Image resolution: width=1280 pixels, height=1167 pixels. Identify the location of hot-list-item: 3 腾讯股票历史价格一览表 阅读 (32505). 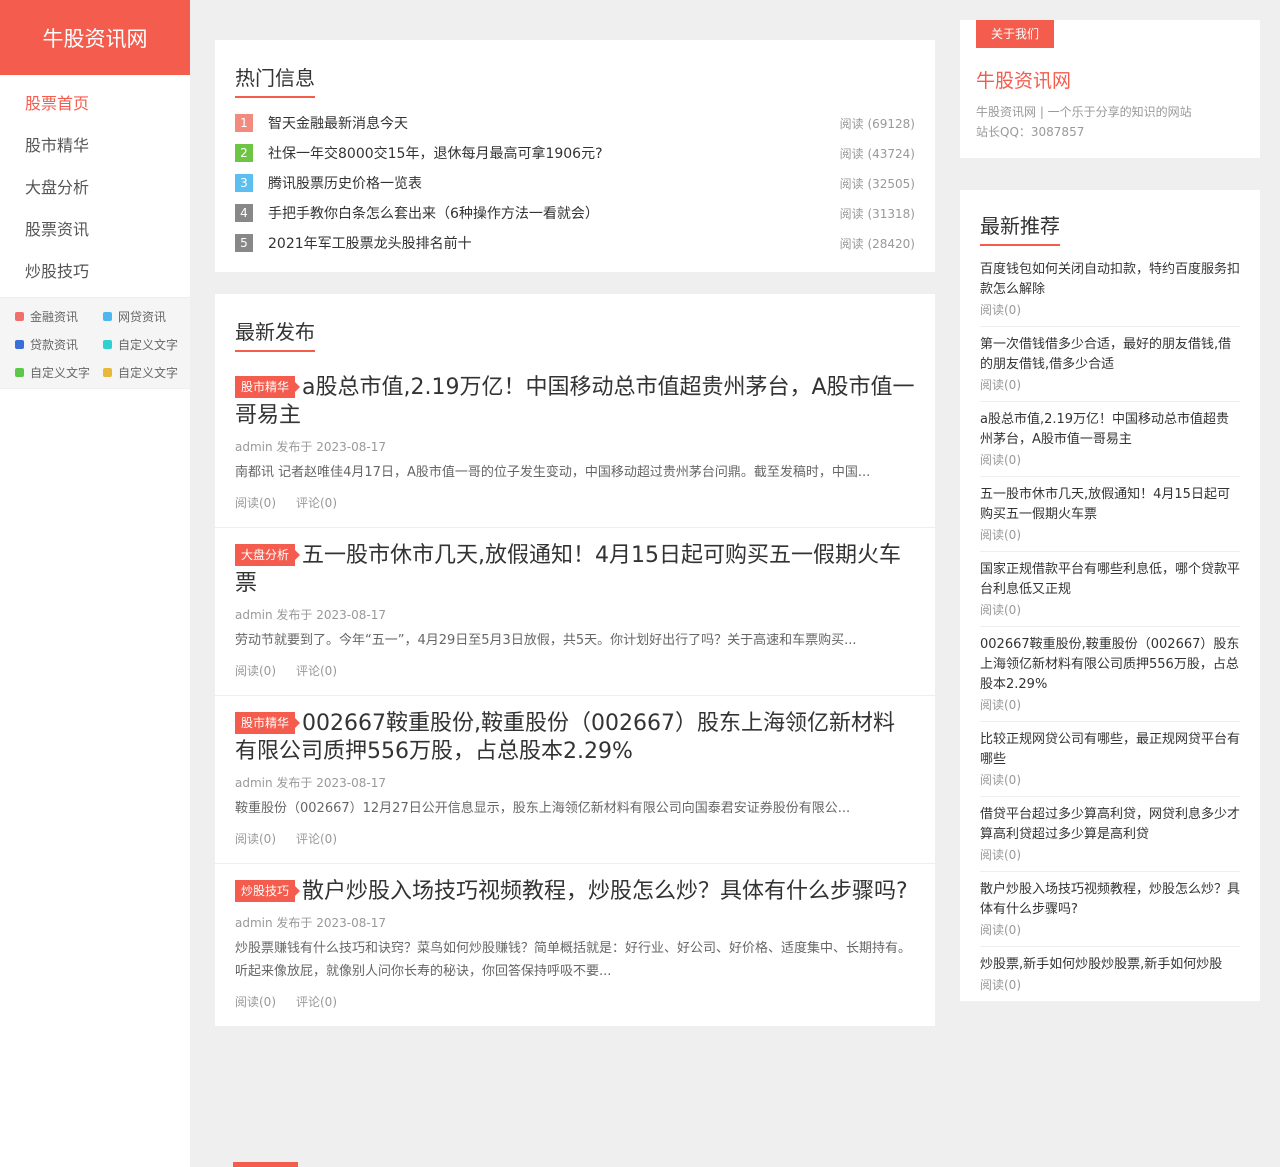
(575, 183).